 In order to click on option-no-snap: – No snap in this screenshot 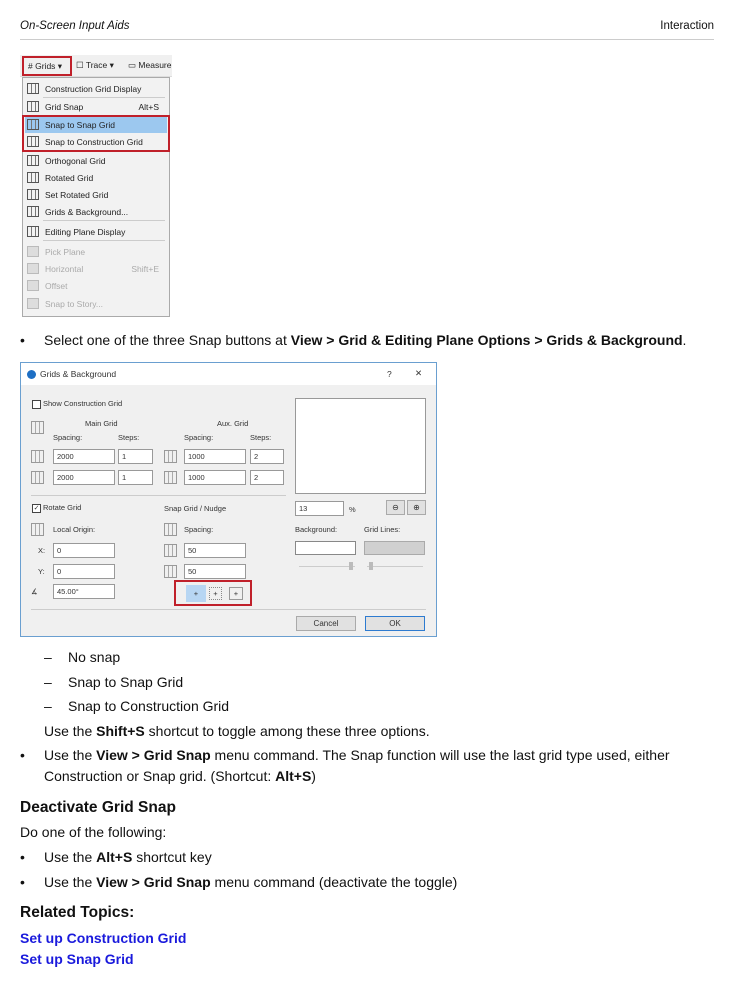, I will do `click(82, 657)`.